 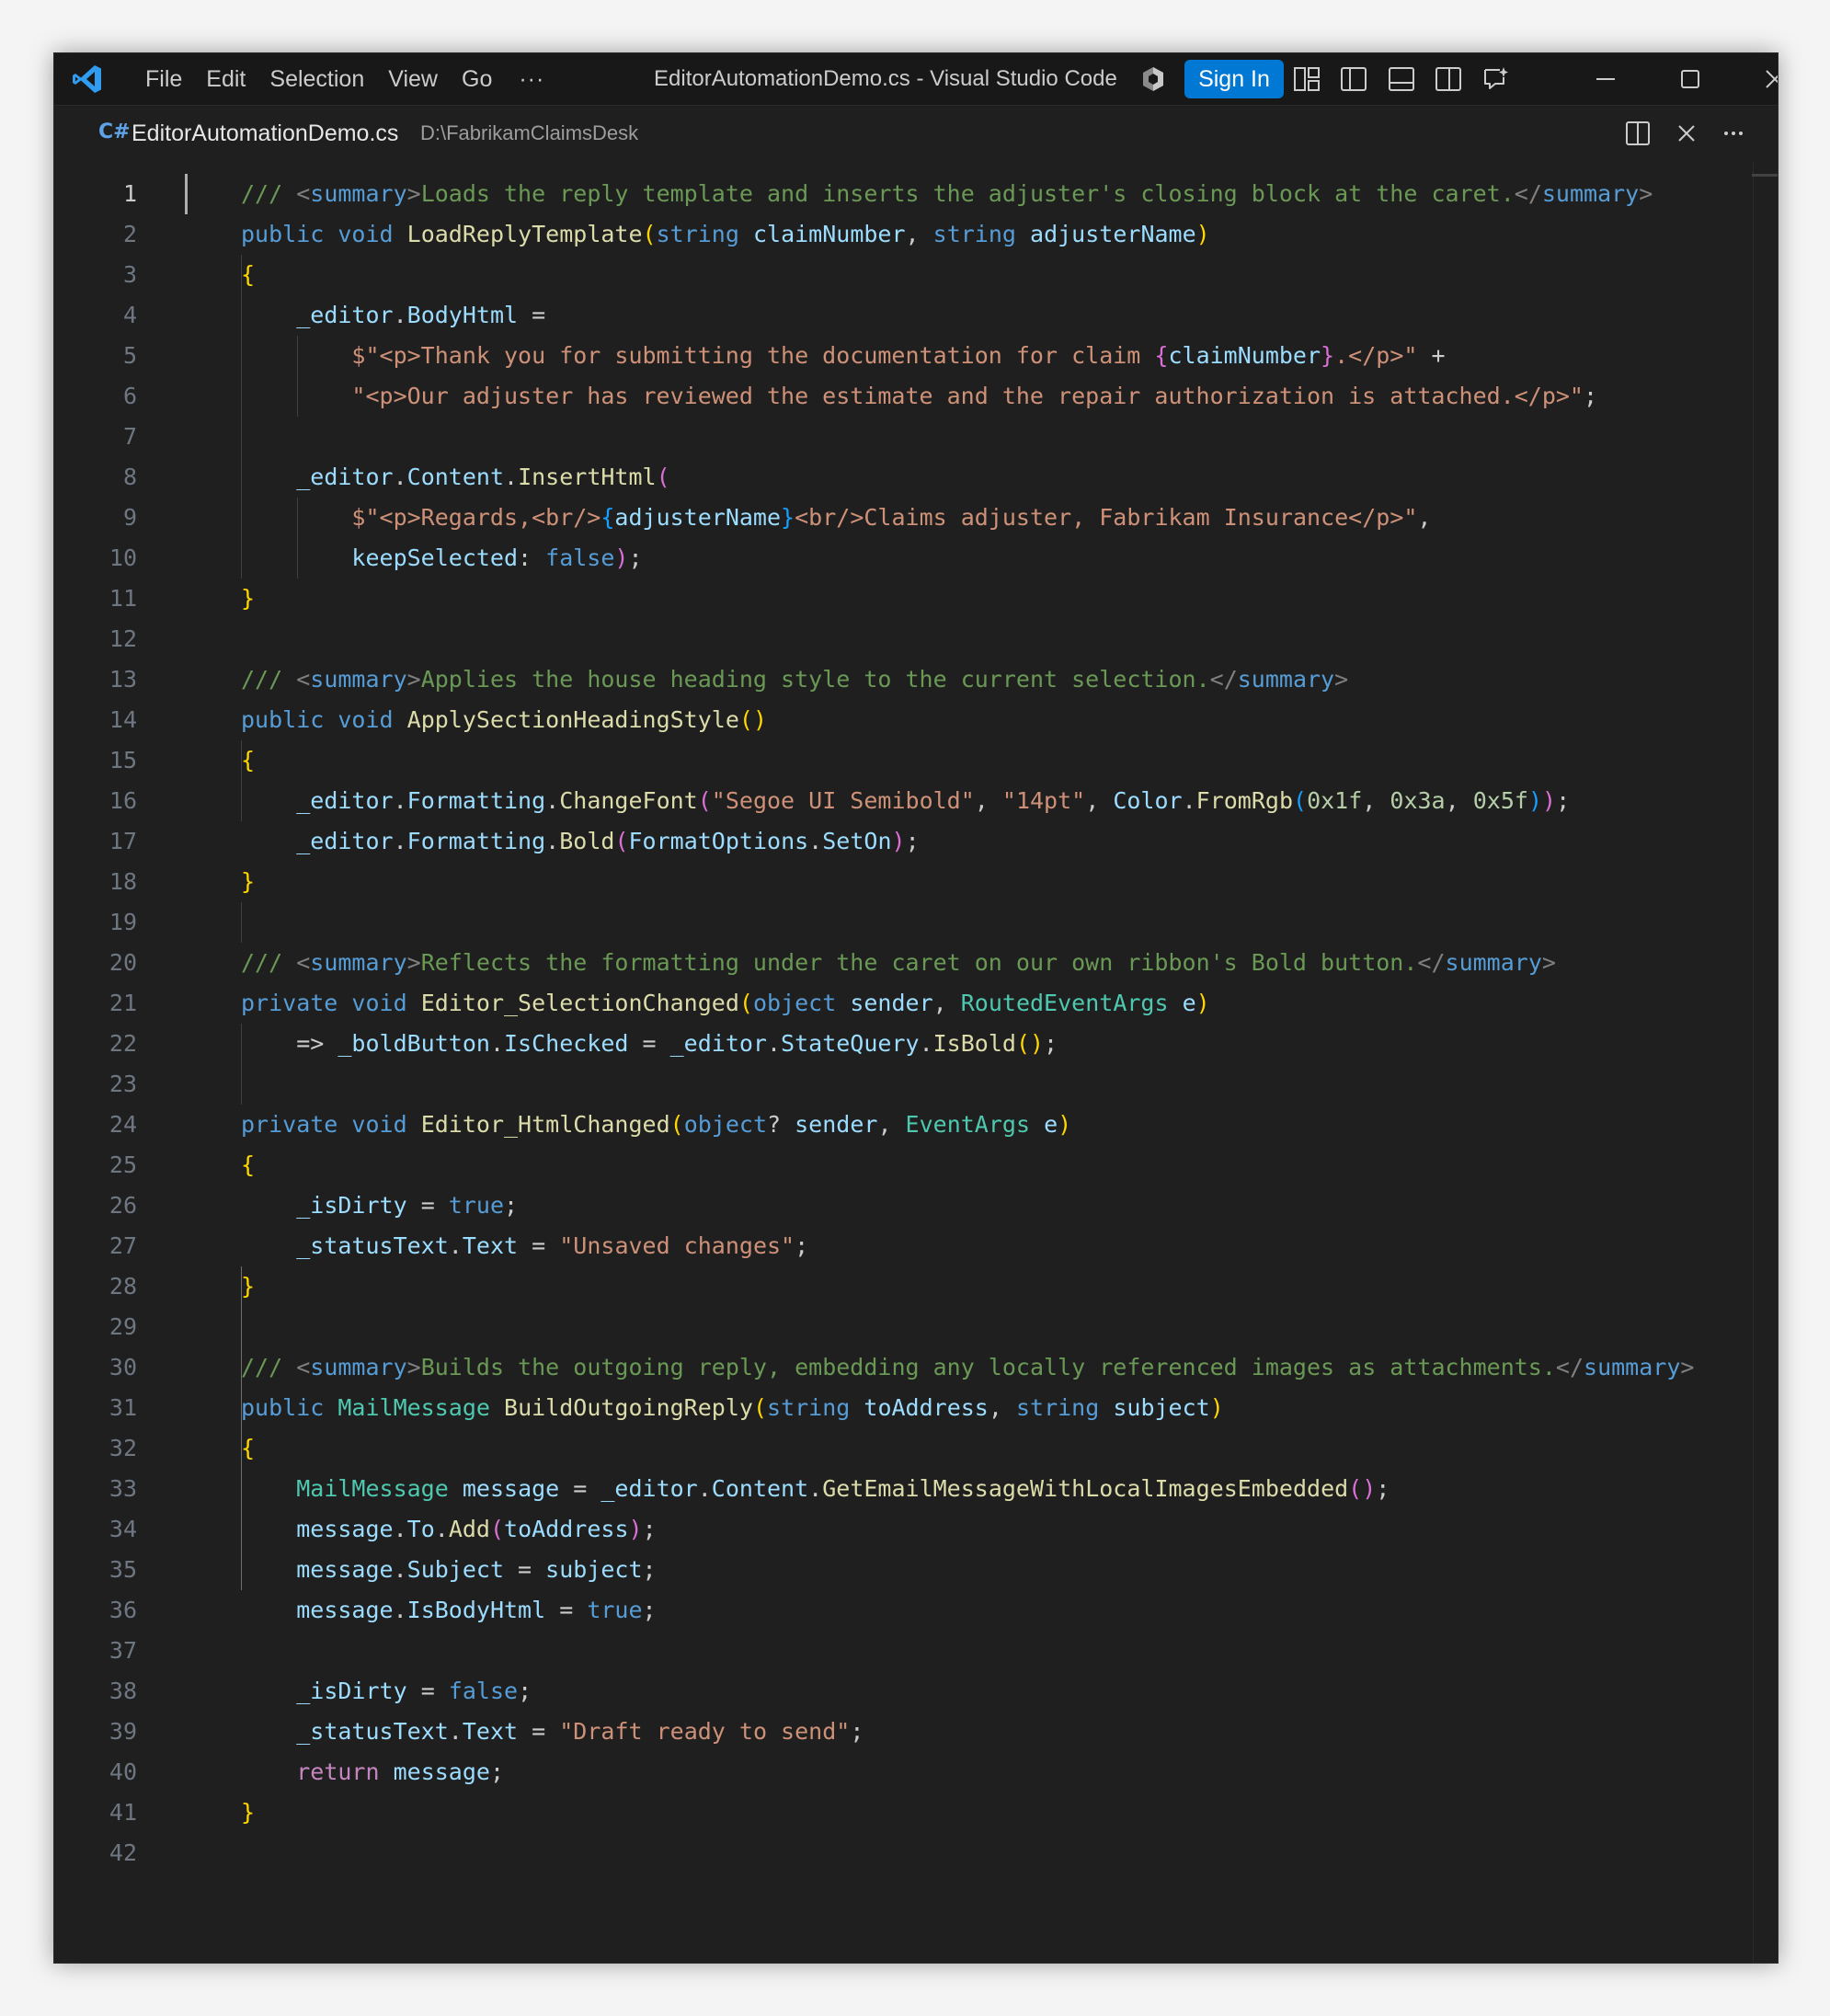 What do you see at coordinates (96, 882) in the screenshot?
I see `line-number: 18` at bounding box center [96, 882].